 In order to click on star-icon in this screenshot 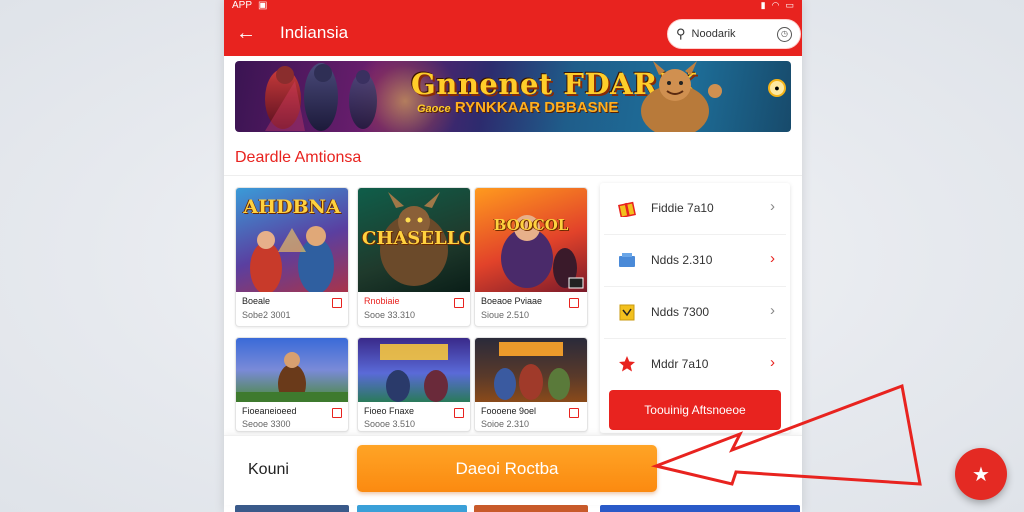, I will do `click(627, 364)`.